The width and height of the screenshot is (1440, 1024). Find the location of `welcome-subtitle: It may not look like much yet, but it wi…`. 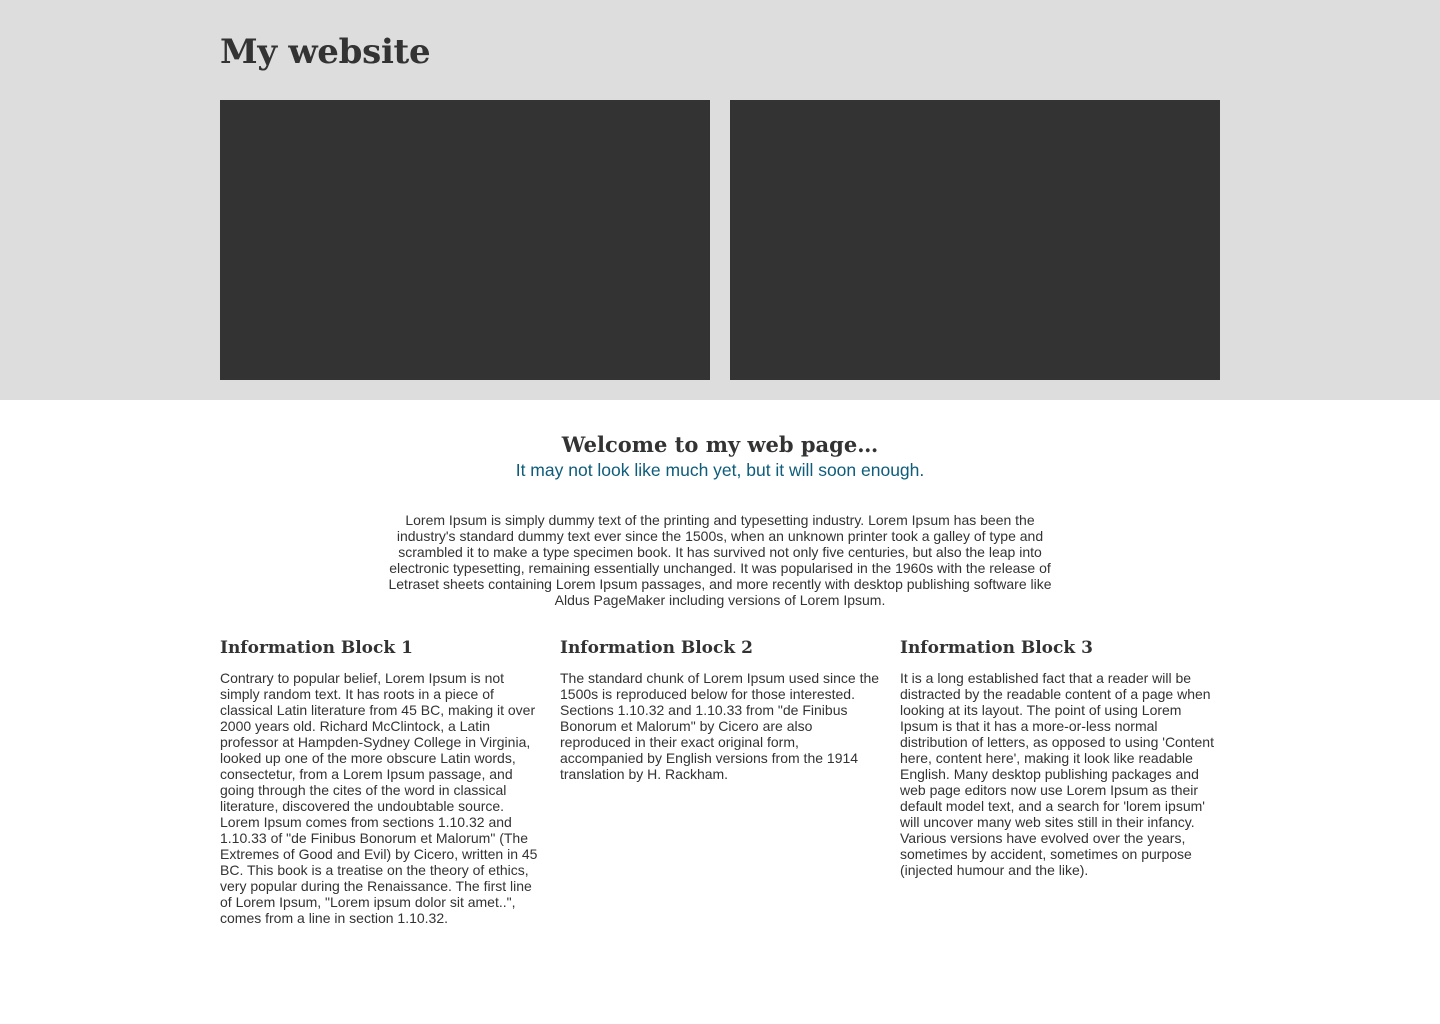

welcome-subtitle: It may not look like much yet, but it wi… is located at coordinates (720, 470).